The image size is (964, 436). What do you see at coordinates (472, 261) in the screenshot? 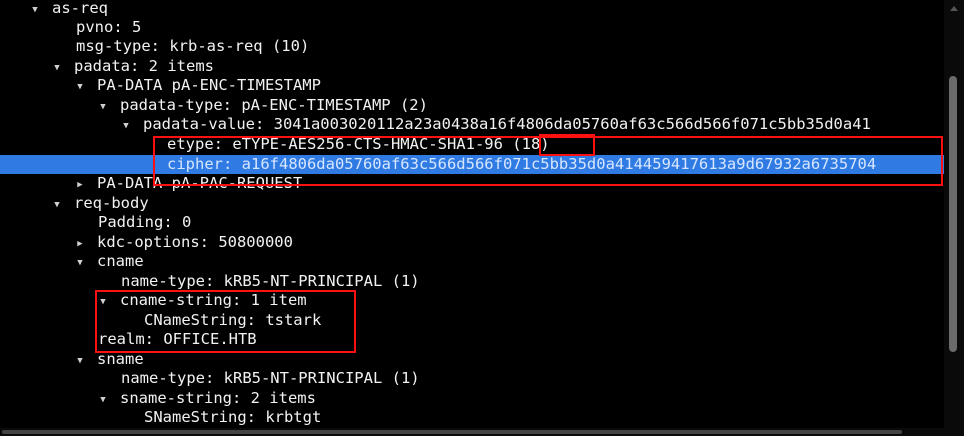
I see `tree-row-cname: ▼ cname` at bounding box center [472, 261].